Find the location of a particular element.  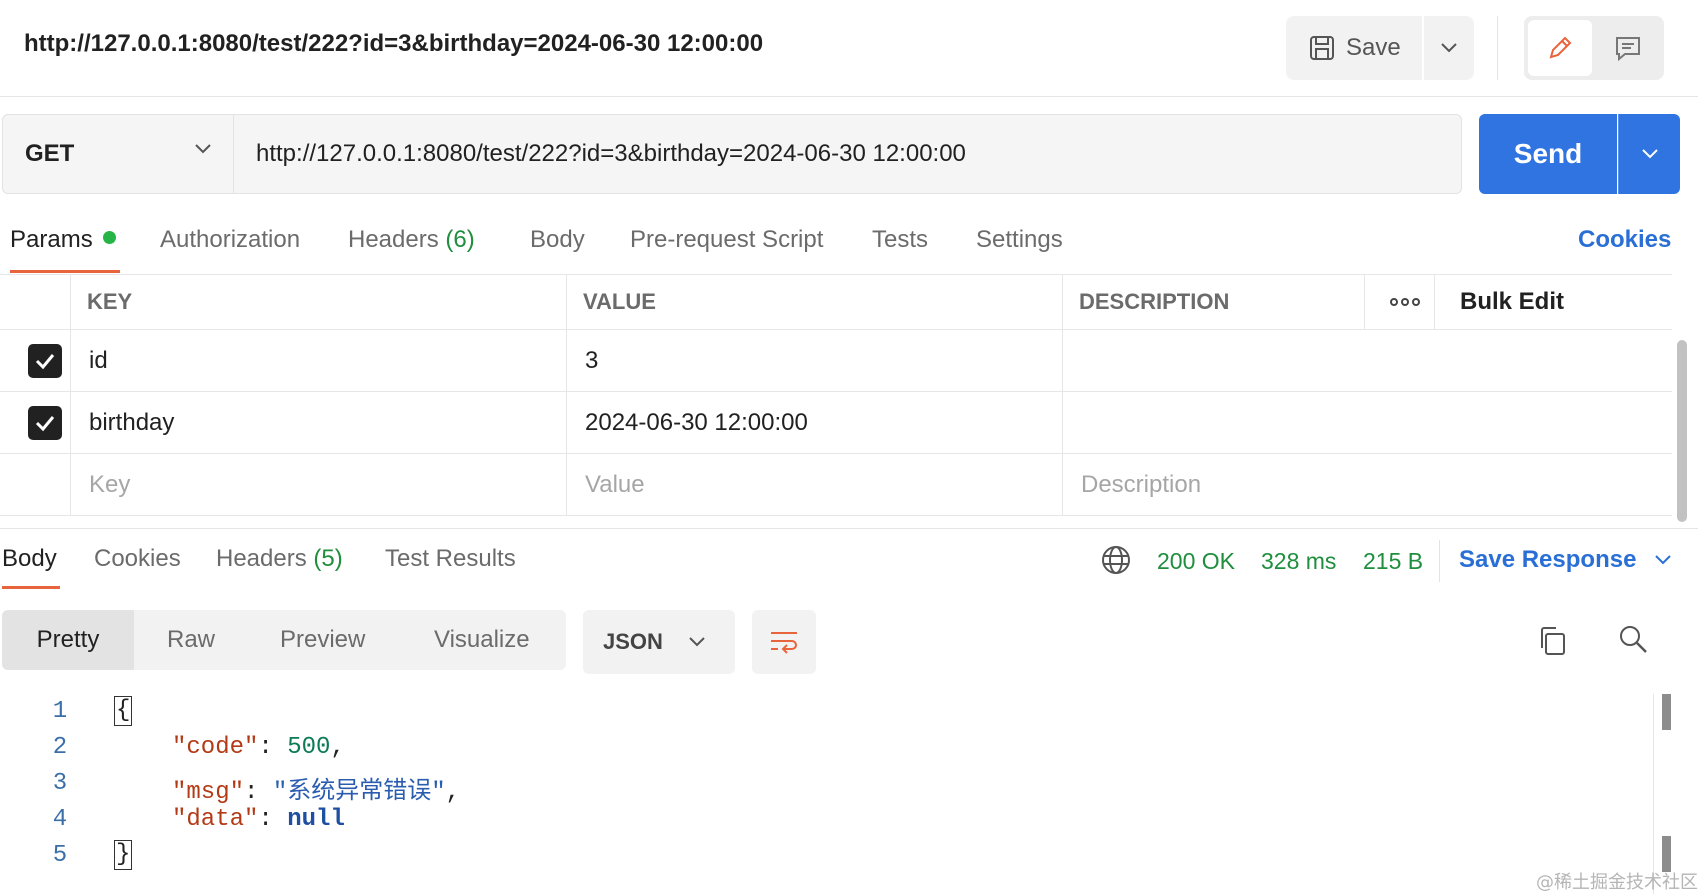

code-line: "data": null is located at coordinates (258, 819).